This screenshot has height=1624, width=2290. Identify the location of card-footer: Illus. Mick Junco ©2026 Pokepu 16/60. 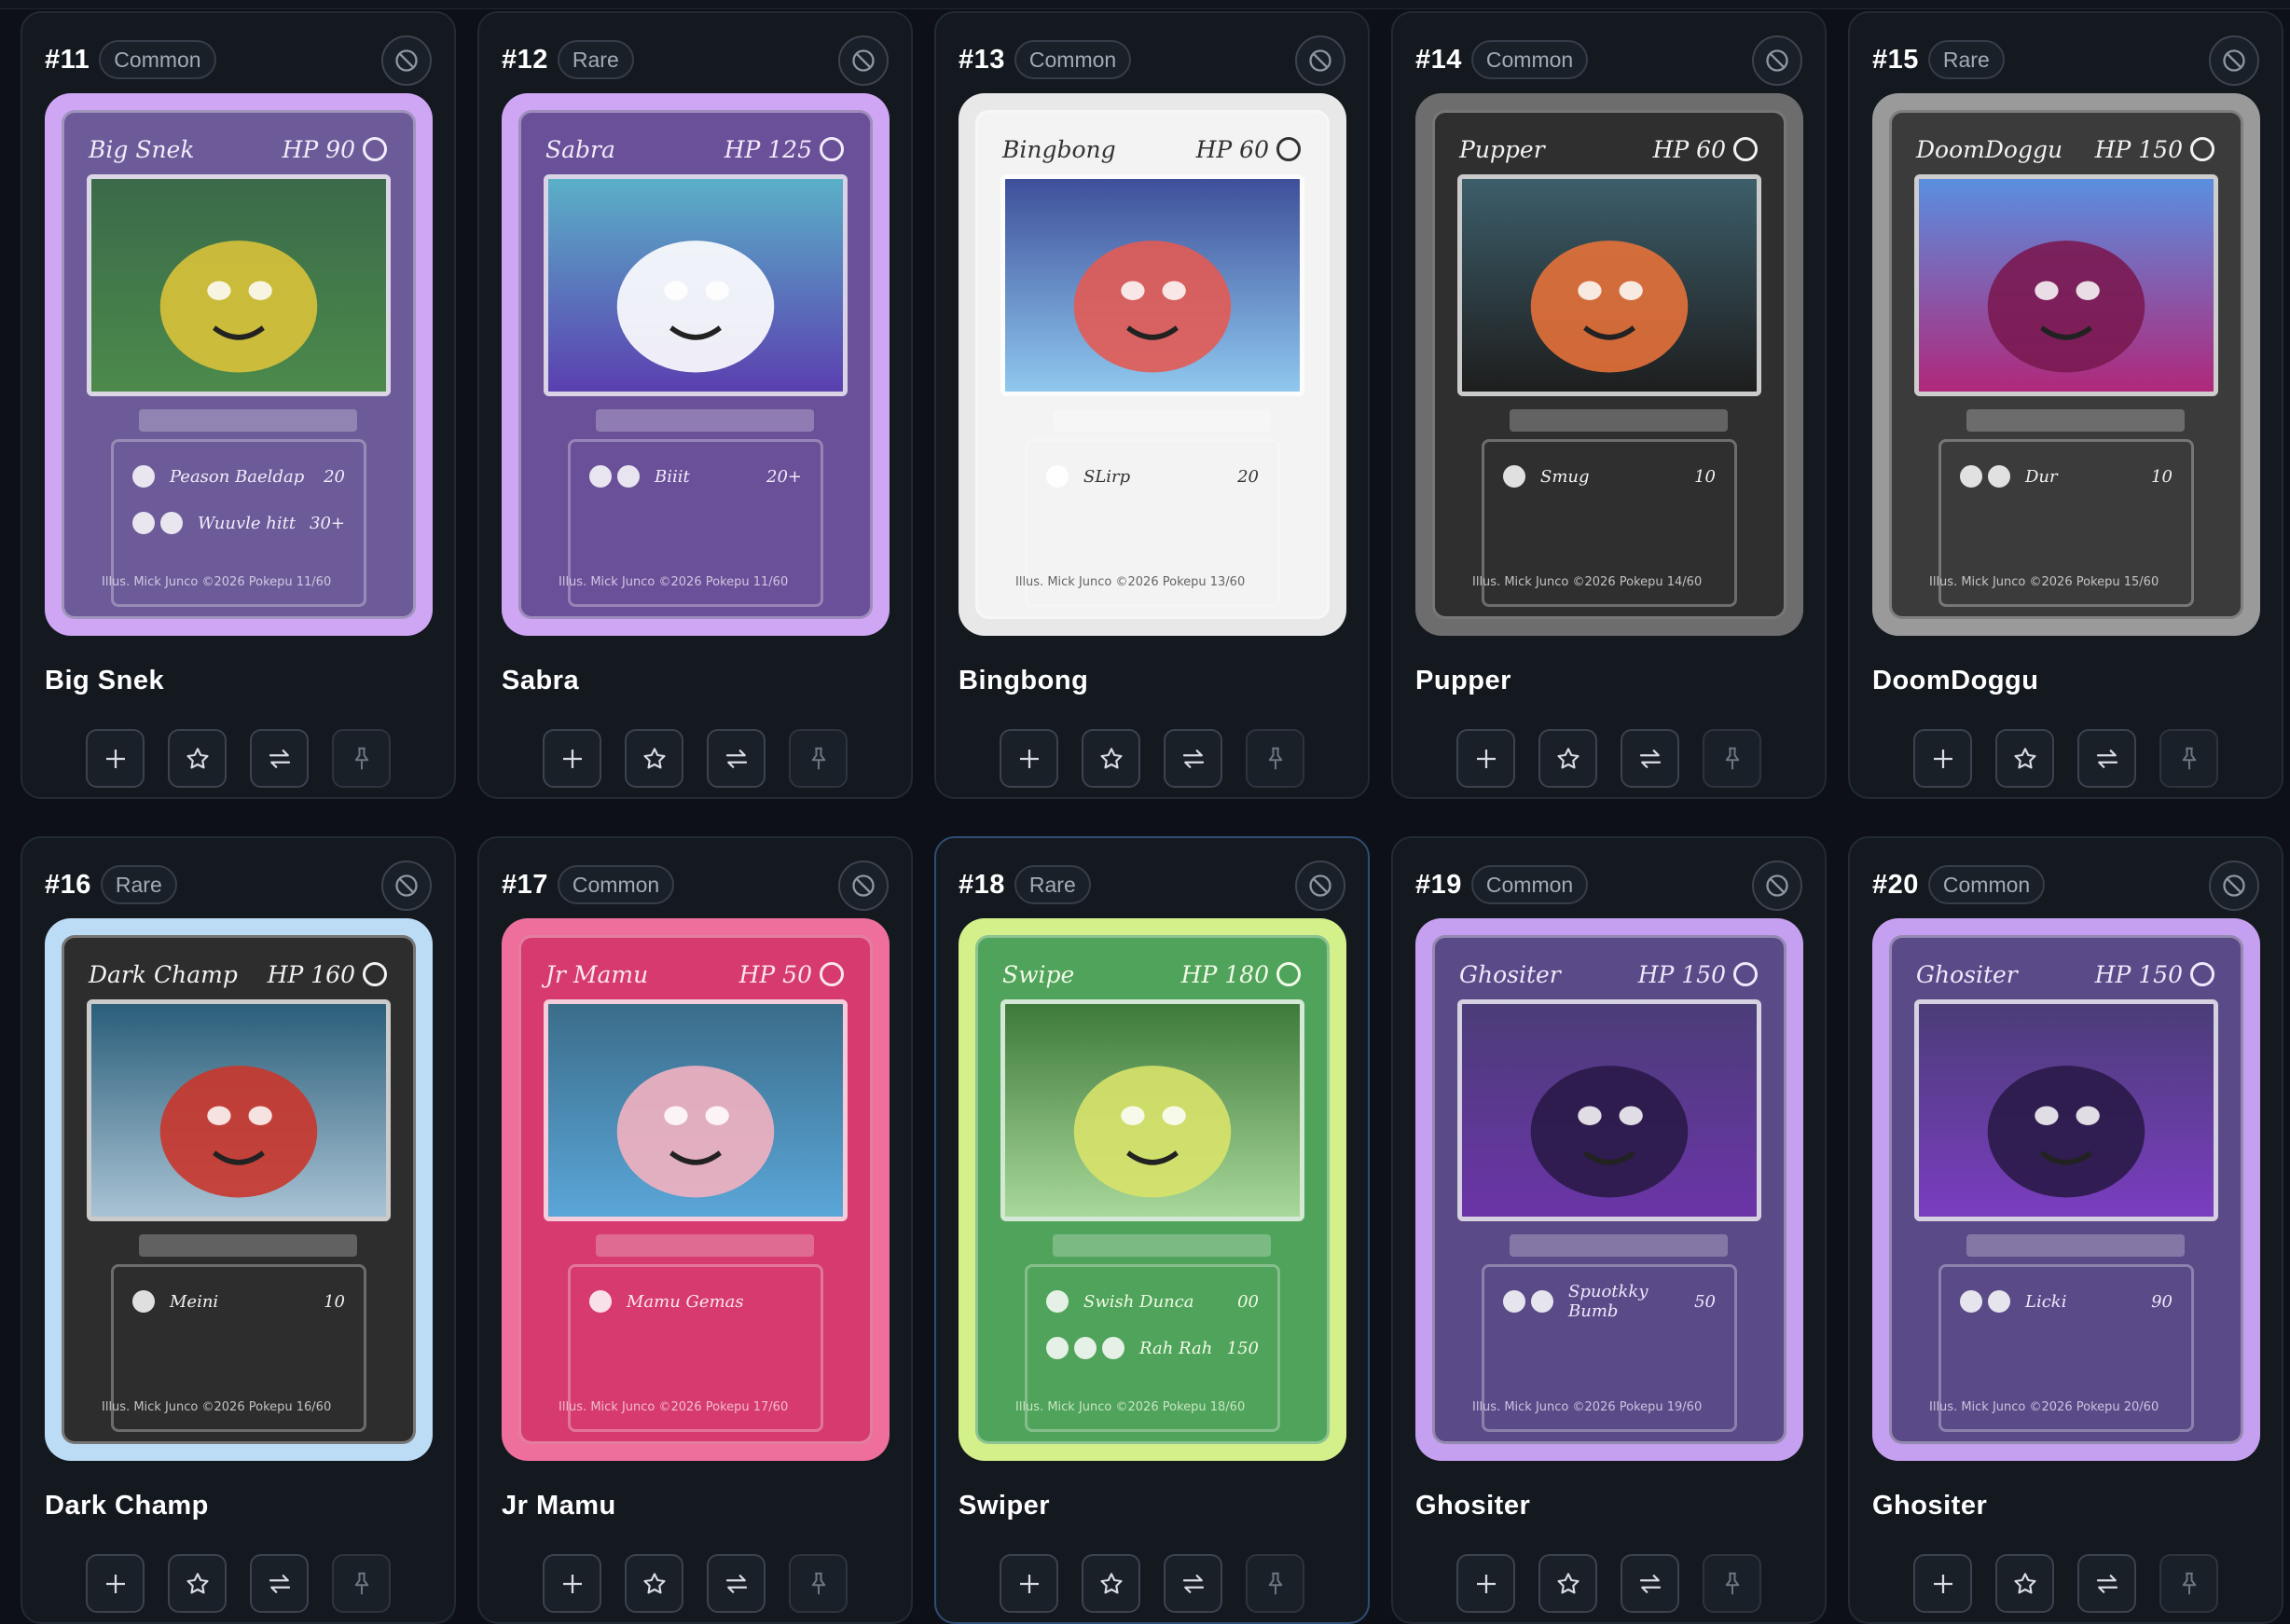
(239, 1408).